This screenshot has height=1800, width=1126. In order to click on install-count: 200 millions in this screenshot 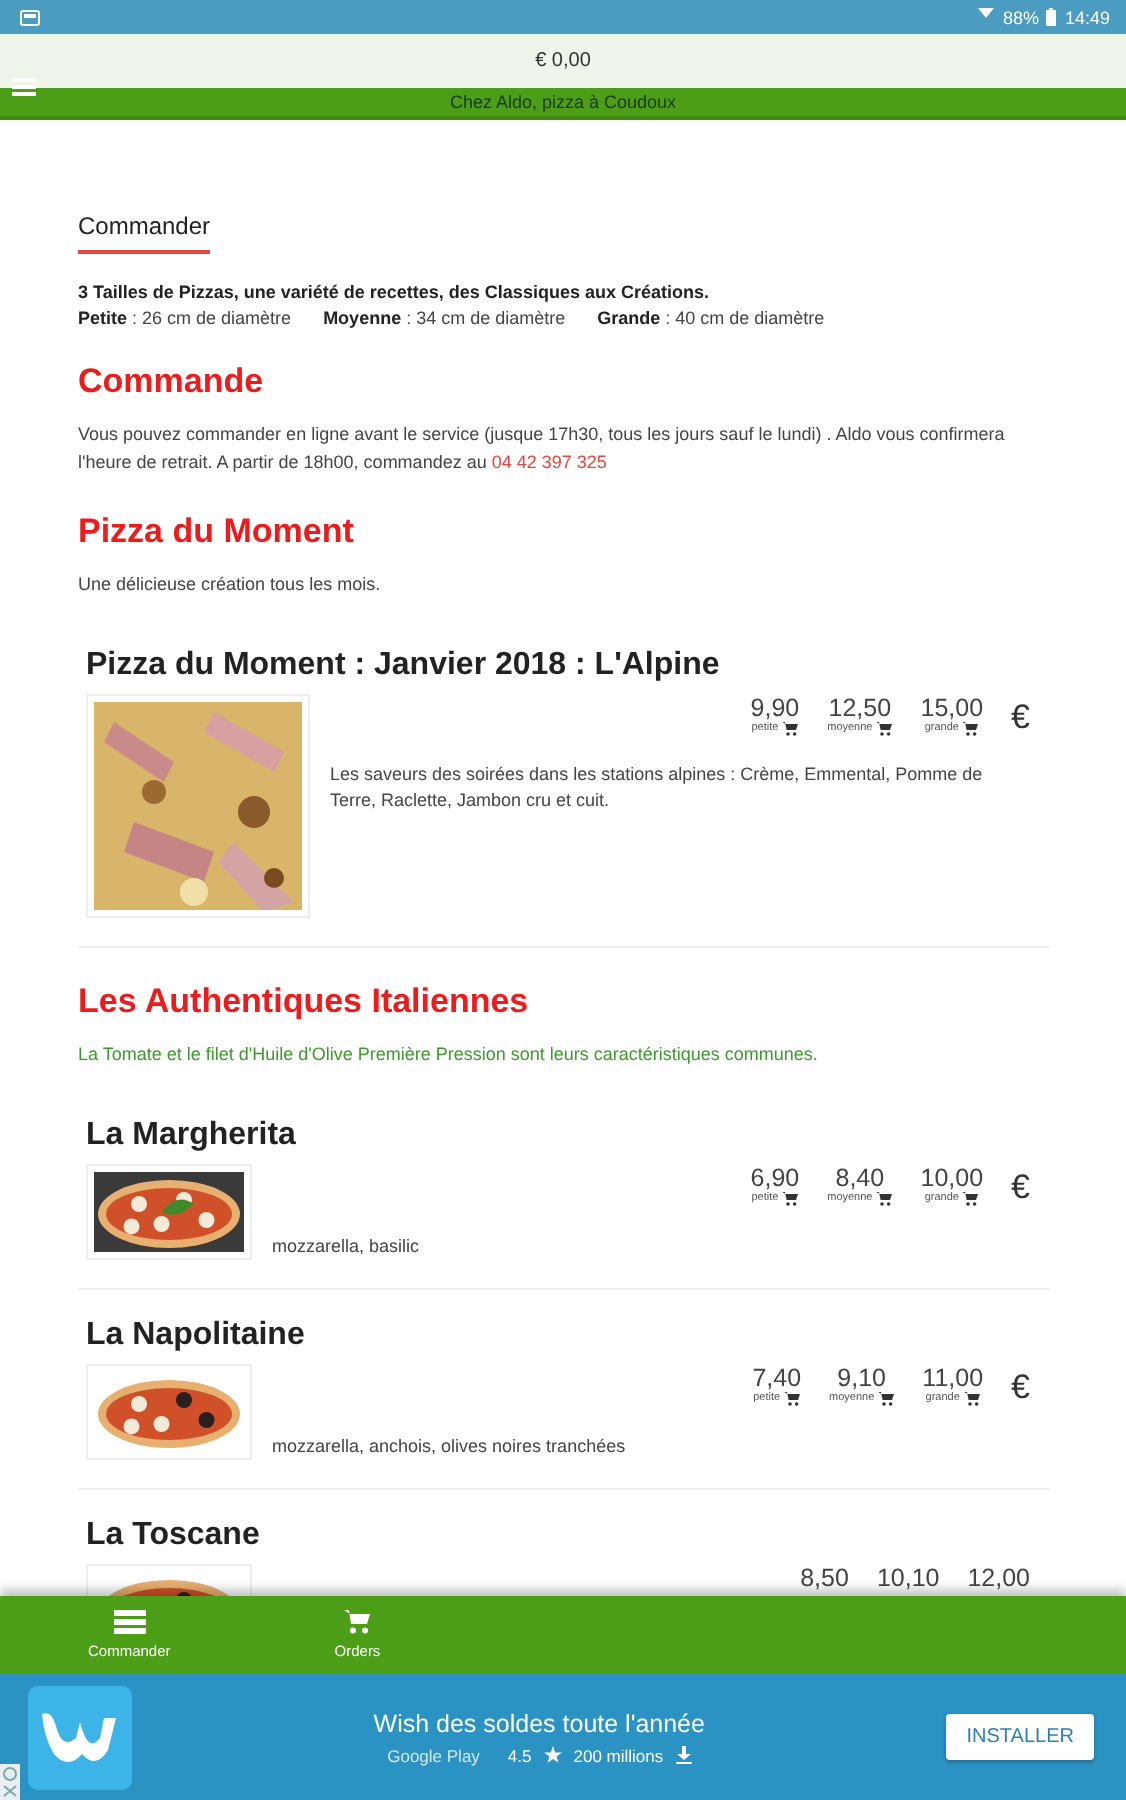, I will do `click(618, 1755)`.